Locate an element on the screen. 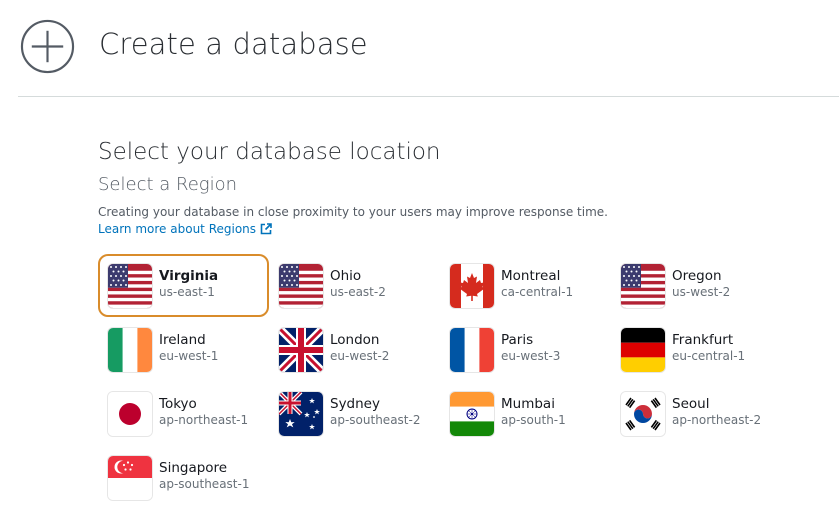 This screenshot has height=509, width=839. region-card-sydney: Sydney ap-southeast-2 is located at coordinates (354, 413).